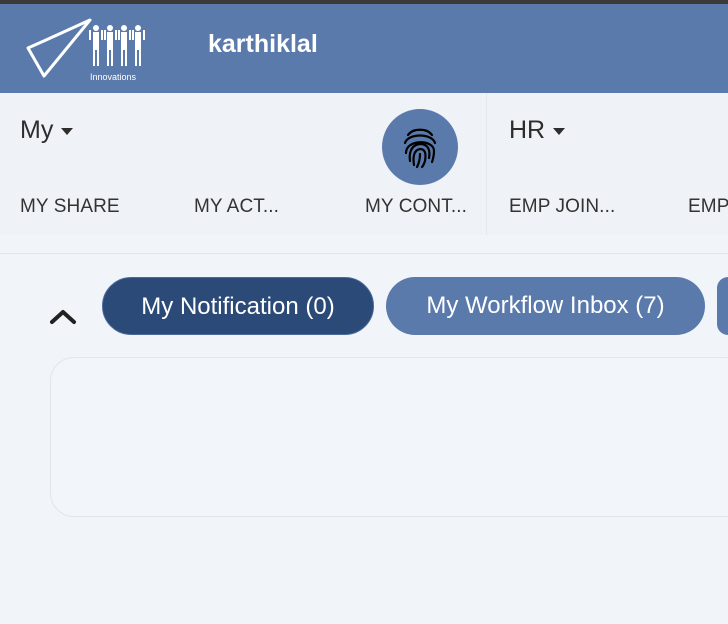  I want to click on collapse-button, so click(63, 316).